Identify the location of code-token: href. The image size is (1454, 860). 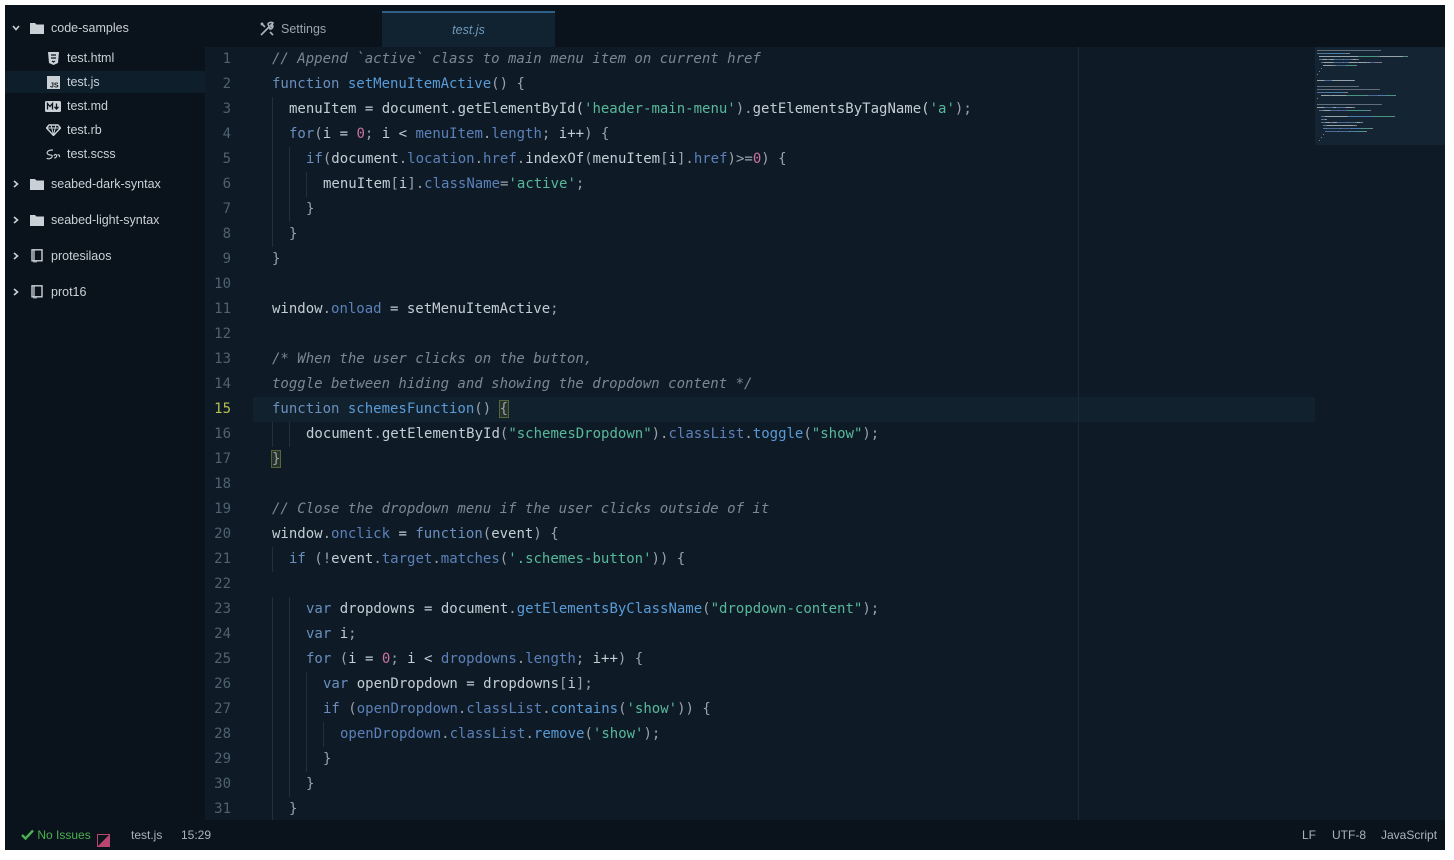
(500, 159).